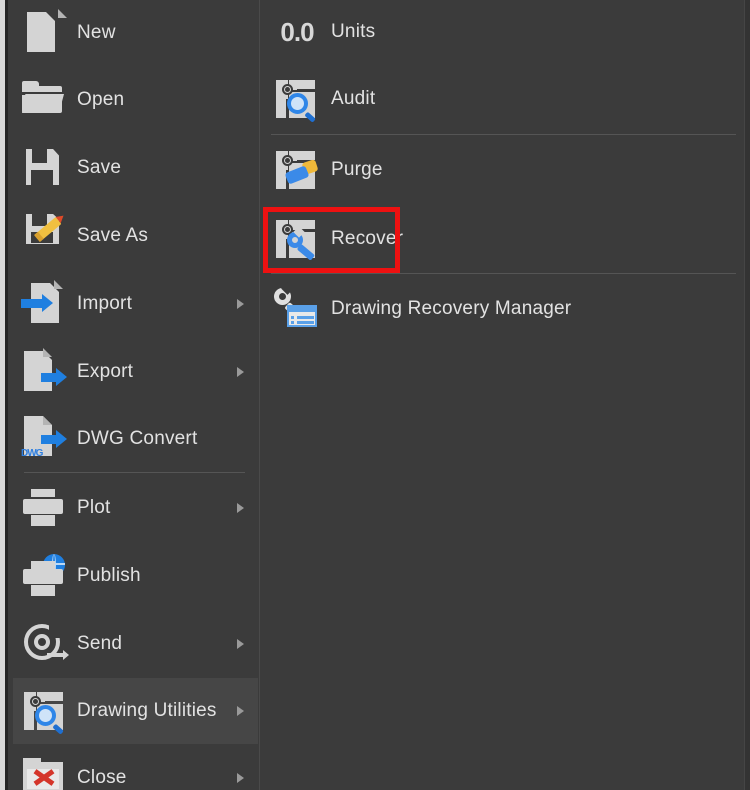 The height and width of the screenshot is (790, 750). I want to click on submenu-item-recover: Recover, so click(501, 239).